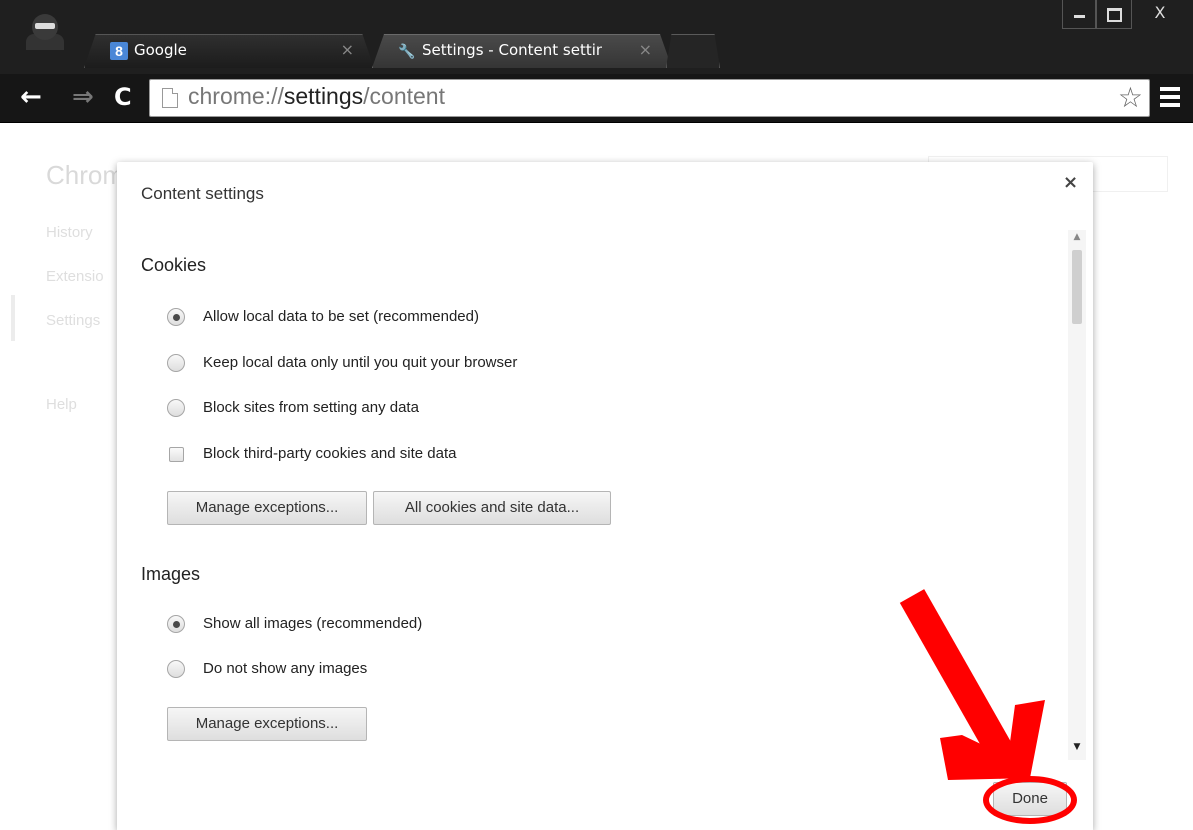 The height and width of the screenshot is (830, 1193). What do you see at coordinates (119, 51) in the screenshot?
I see `google-icon: 8` at bounding box center [119, 51].